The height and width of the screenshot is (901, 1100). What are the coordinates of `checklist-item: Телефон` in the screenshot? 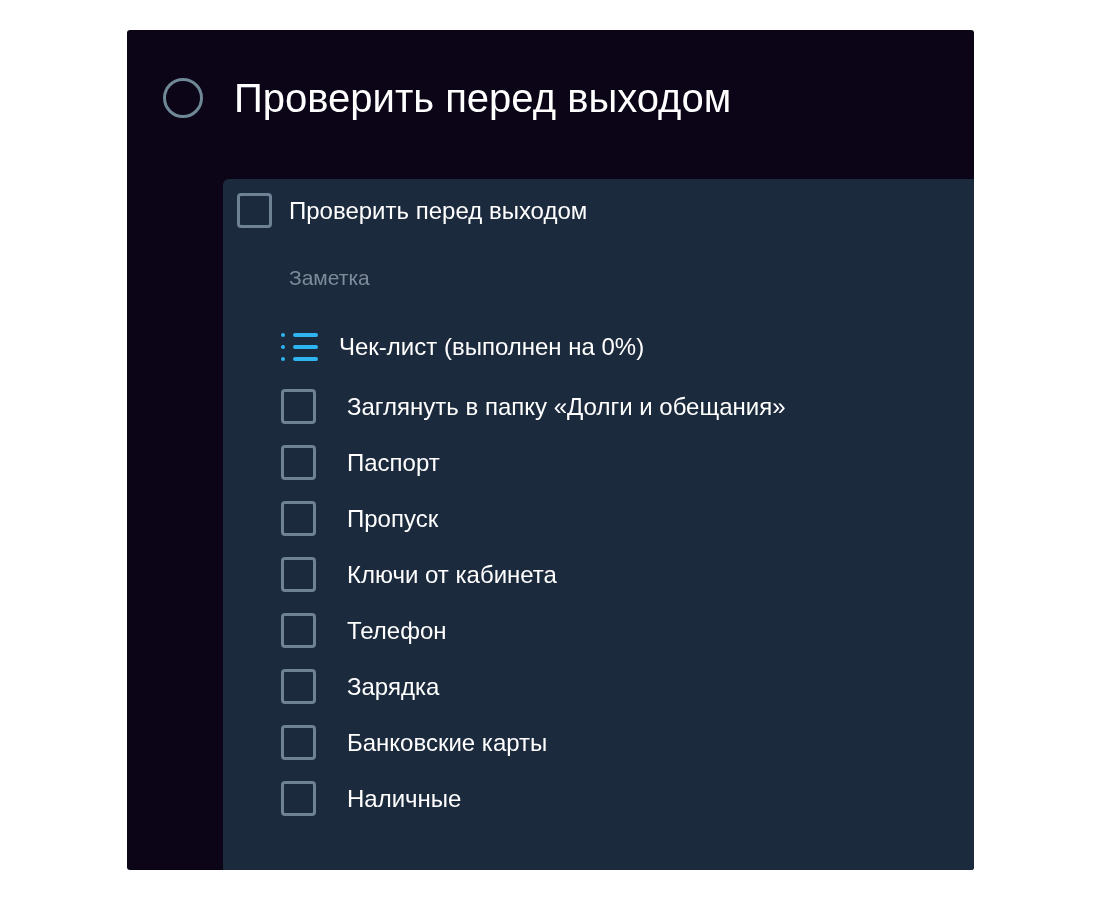 It's located at (397, 630).